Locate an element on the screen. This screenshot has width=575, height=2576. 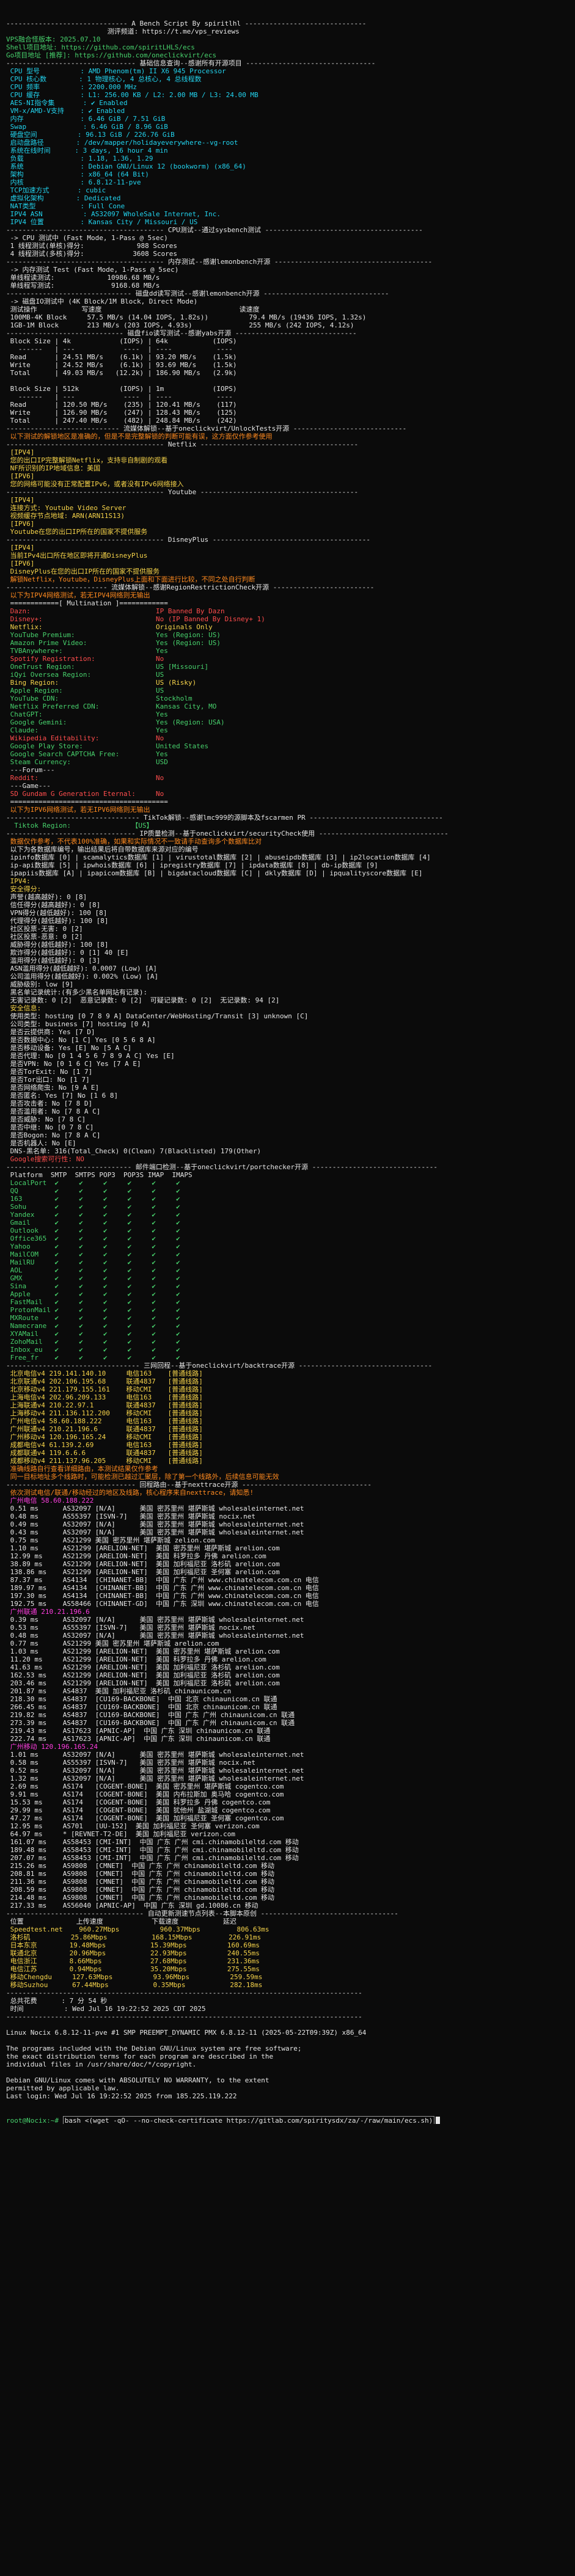
output-line: -> 内存测试 Test (Fast Mode, 1-Pass @ 5sec) is located at coordinates (92, 270).